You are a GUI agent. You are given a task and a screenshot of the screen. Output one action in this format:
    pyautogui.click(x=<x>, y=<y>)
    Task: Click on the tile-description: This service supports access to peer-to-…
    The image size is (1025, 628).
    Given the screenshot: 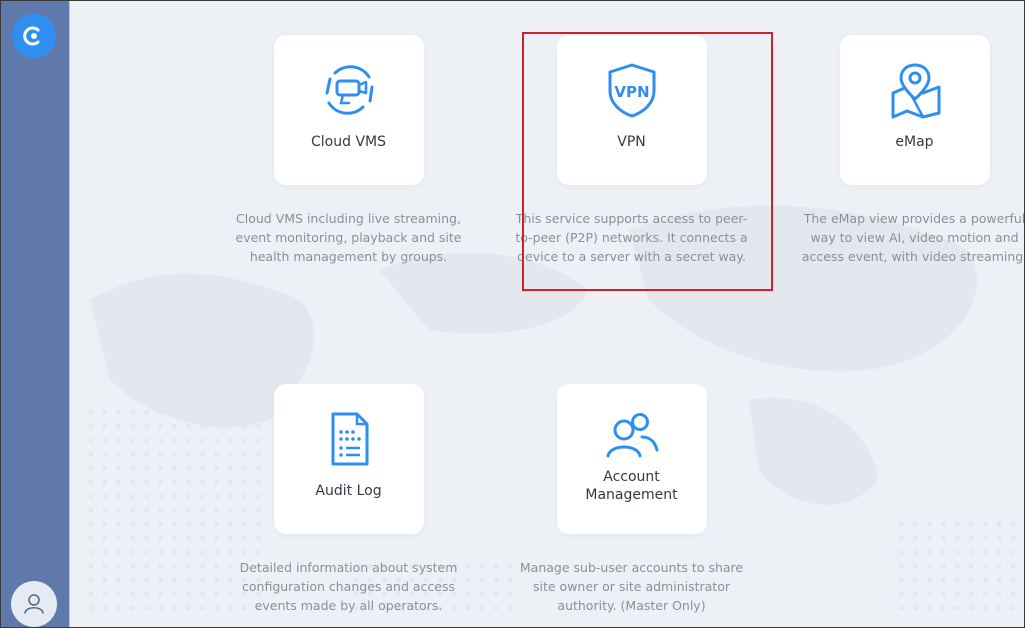 What is the action you would take?
    pyautogui.click(x=631, y=237)
    